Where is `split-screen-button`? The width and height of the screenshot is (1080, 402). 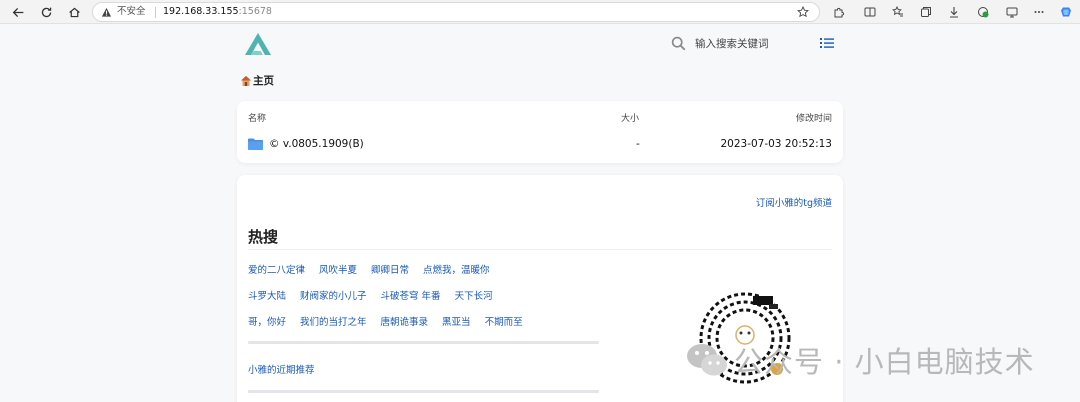
split-screen-button is located at coordinates (870, 12).